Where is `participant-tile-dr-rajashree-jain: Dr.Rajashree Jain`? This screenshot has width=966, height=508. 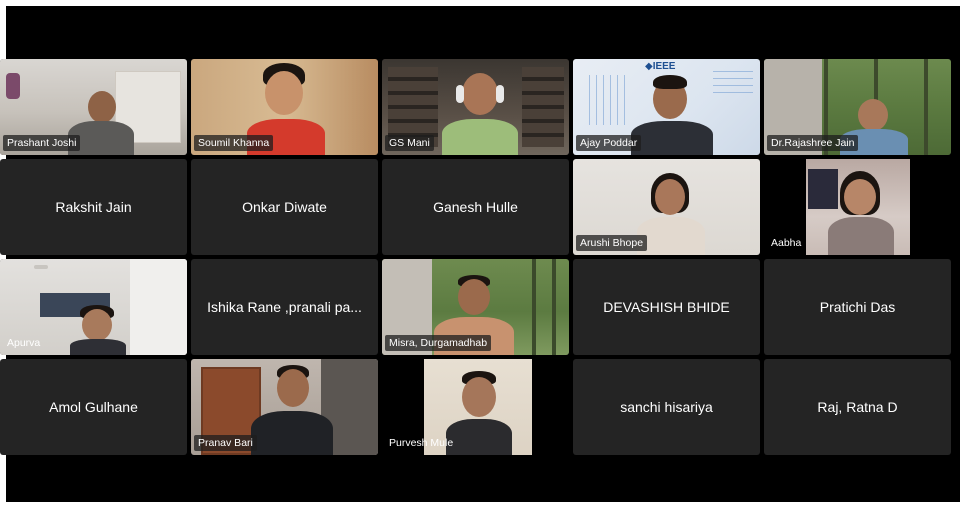 participant-tile-dr-rajashree-jain: Dr.Rajashree Jain is located at coordinates (857, 107).